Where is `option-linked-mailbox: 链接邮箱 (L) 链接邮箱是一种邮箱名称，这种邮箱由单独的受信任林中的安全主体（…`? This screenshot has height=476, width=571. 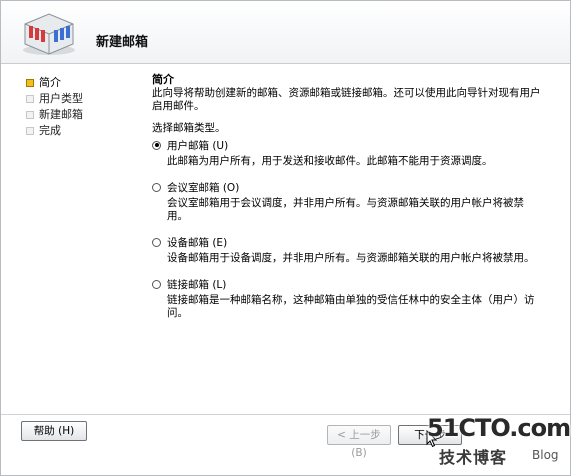 option-linked-mailbox: 链接邮箱 (L) 链接邮箱是一种邮箱名称，这种邮箱由单独的受信任林中的安全主体（… is located at coordinates (352, 298).